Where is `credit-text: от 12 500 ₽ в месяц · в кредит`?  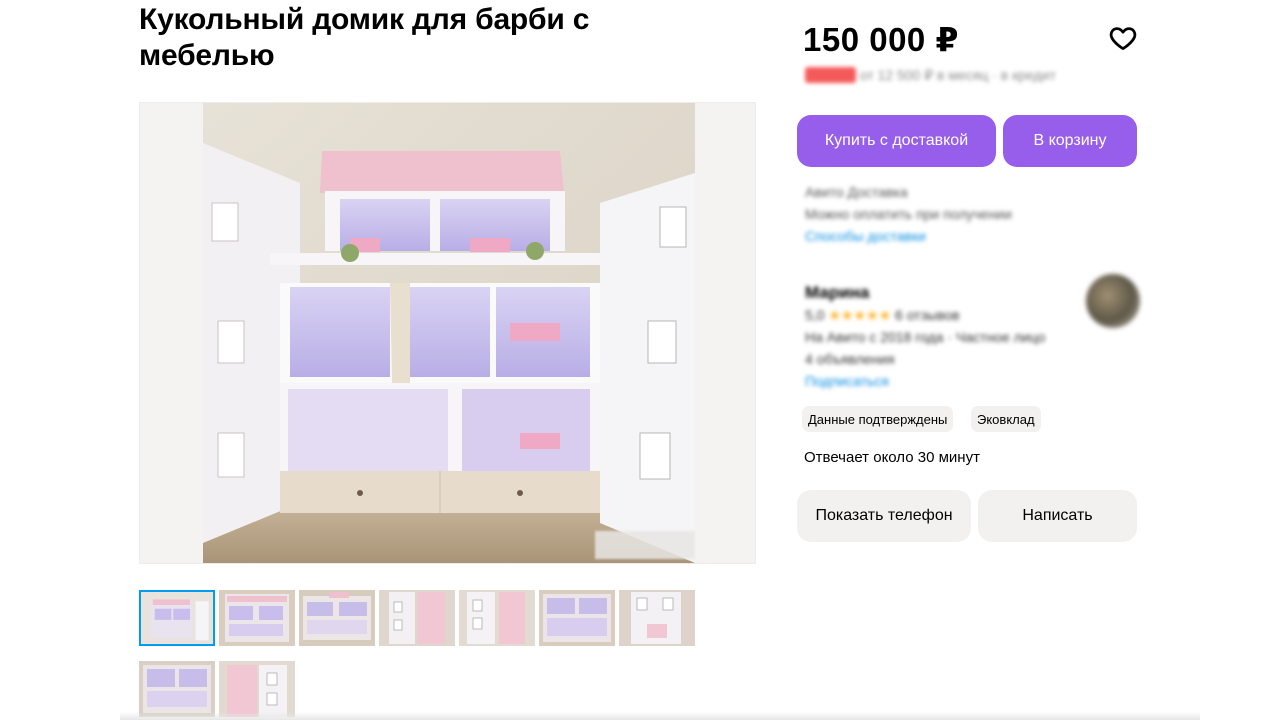 credit-text: от 12 500 ₽ в месяц · в кредит is located at coordinates (957, 75).